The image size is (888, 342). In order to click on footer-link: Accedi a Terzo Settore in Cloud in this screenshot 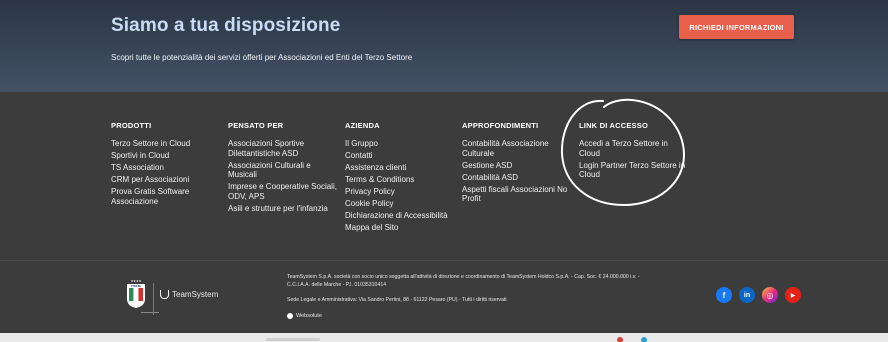, I will do `click(634, 148)`.